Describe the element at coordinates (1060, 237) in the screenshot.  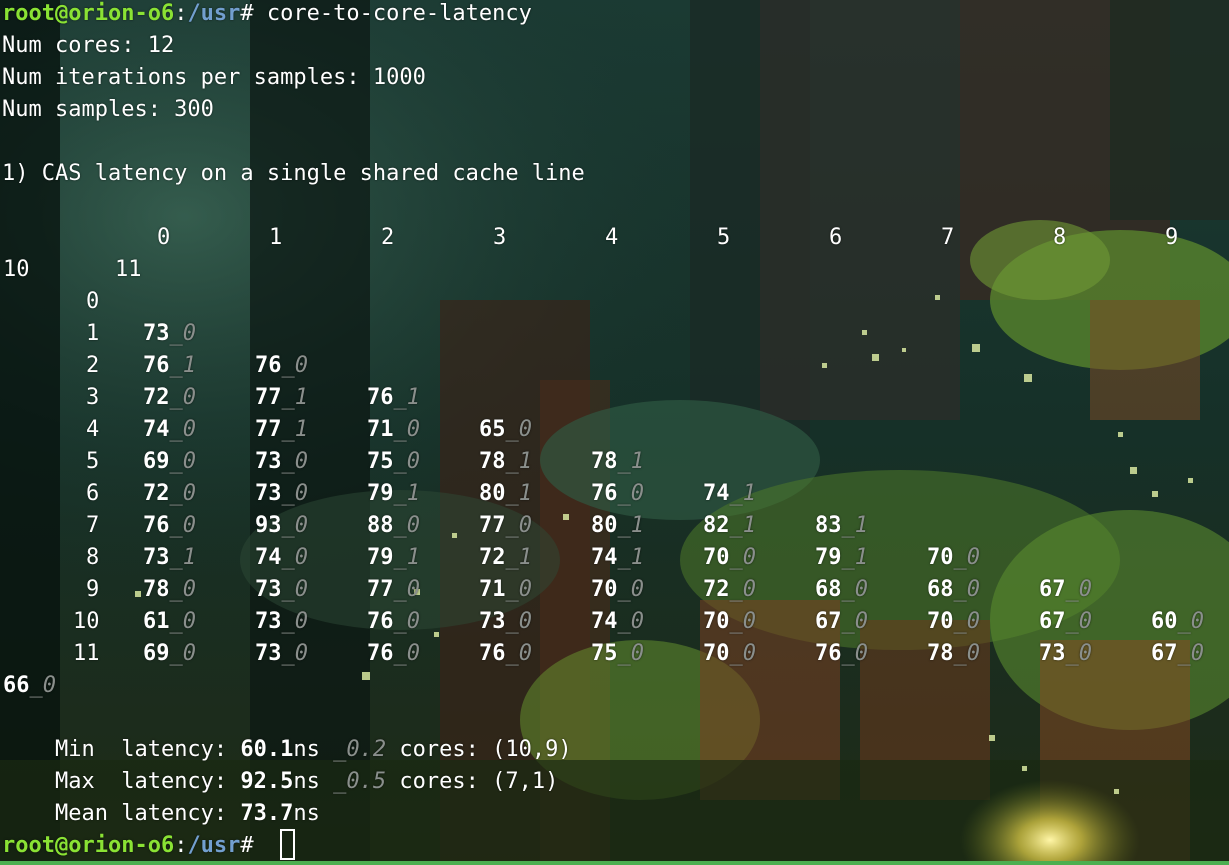
I see `column-header-8: 8` at that location.